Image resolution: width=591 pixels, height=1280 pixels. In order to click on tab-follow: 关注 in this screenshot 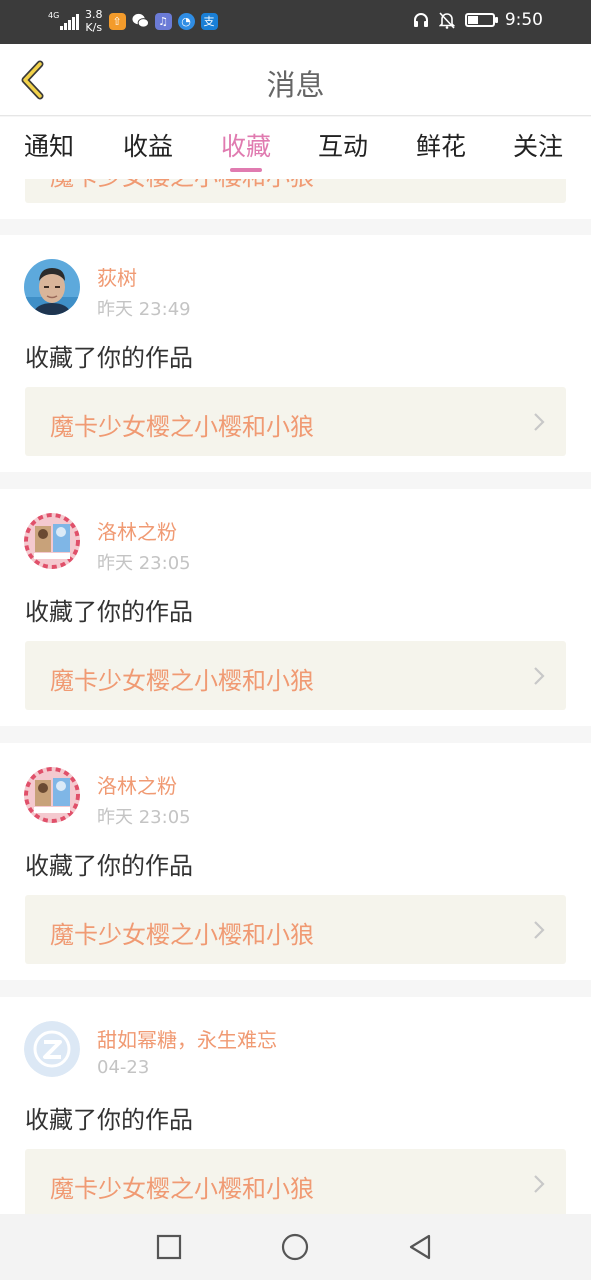, I will do `click(538, 145)`.